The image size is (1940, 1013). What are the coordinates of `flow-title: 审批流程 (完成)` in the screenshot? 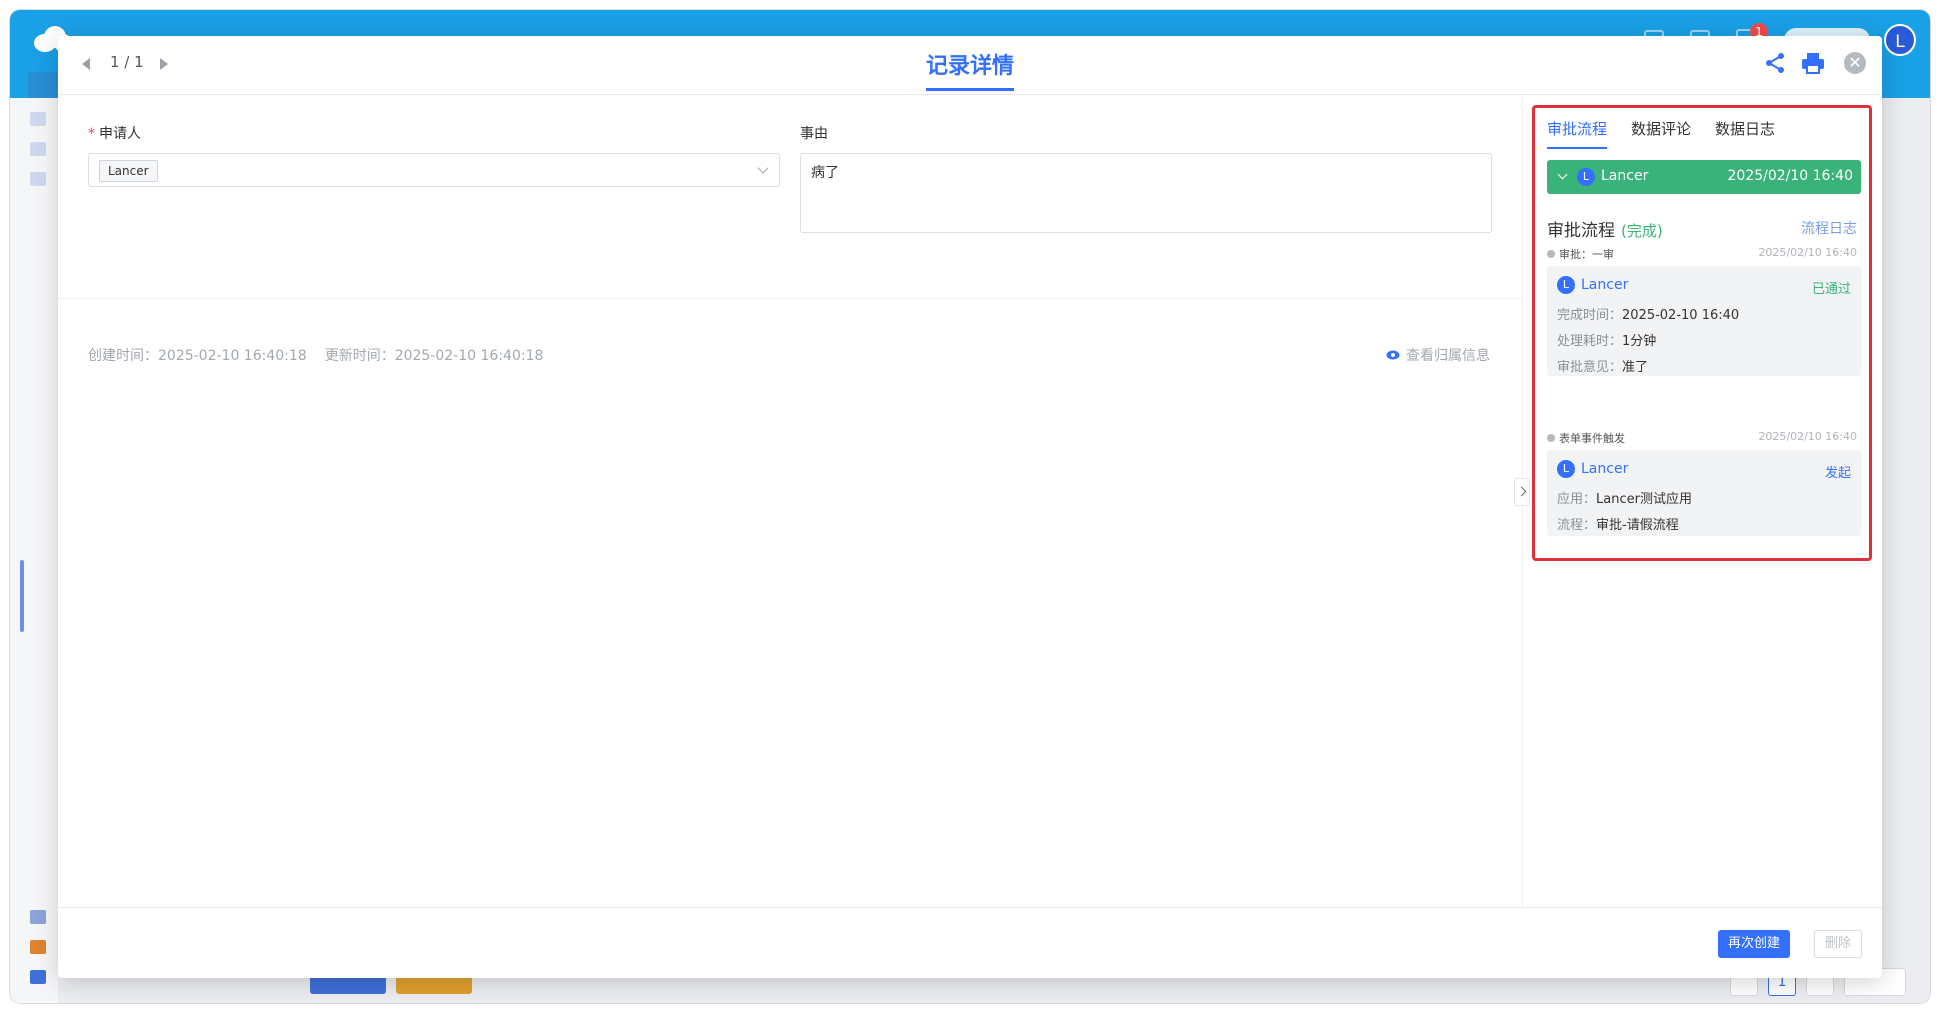 It's located at (1605, 228).